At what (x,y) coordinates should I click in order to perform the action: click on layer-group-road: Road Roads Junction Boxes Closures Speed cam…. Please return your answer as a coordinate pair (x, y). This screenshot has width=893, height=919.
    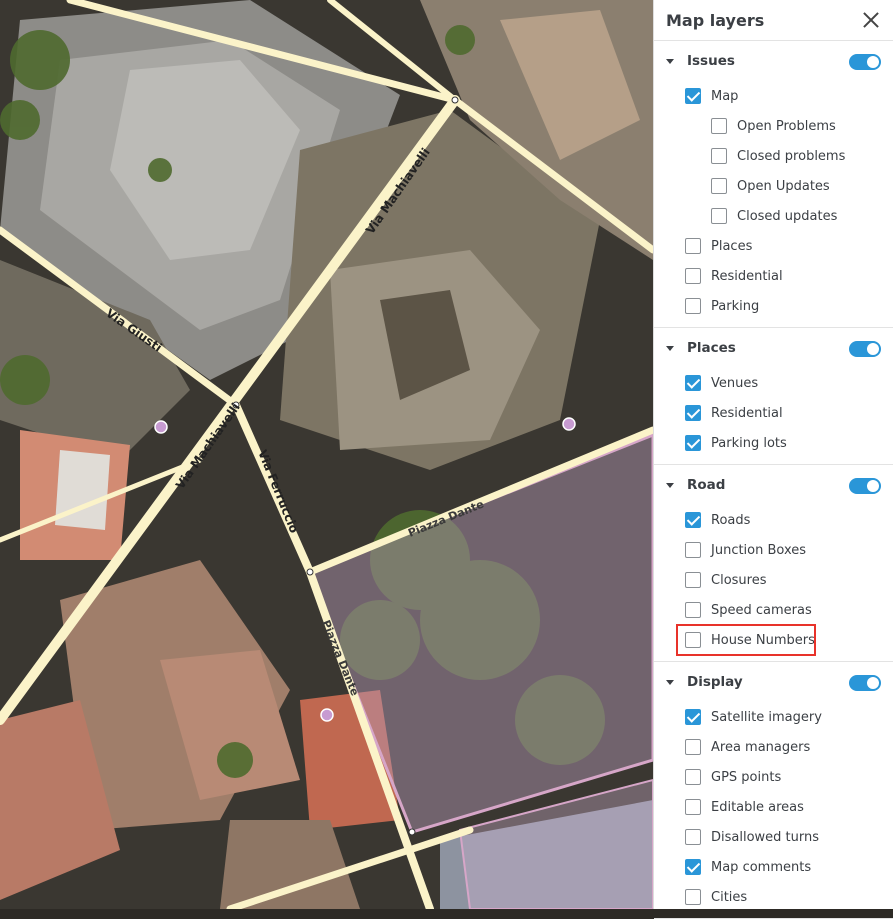
    Looking at the image, I should click on (773, 563).